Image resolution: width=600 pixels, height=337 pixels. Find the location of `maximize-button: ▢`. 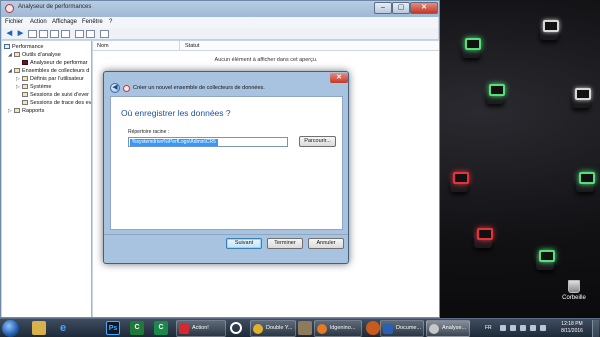

maximize-button: ▢ is located at coordinates (401, 8).